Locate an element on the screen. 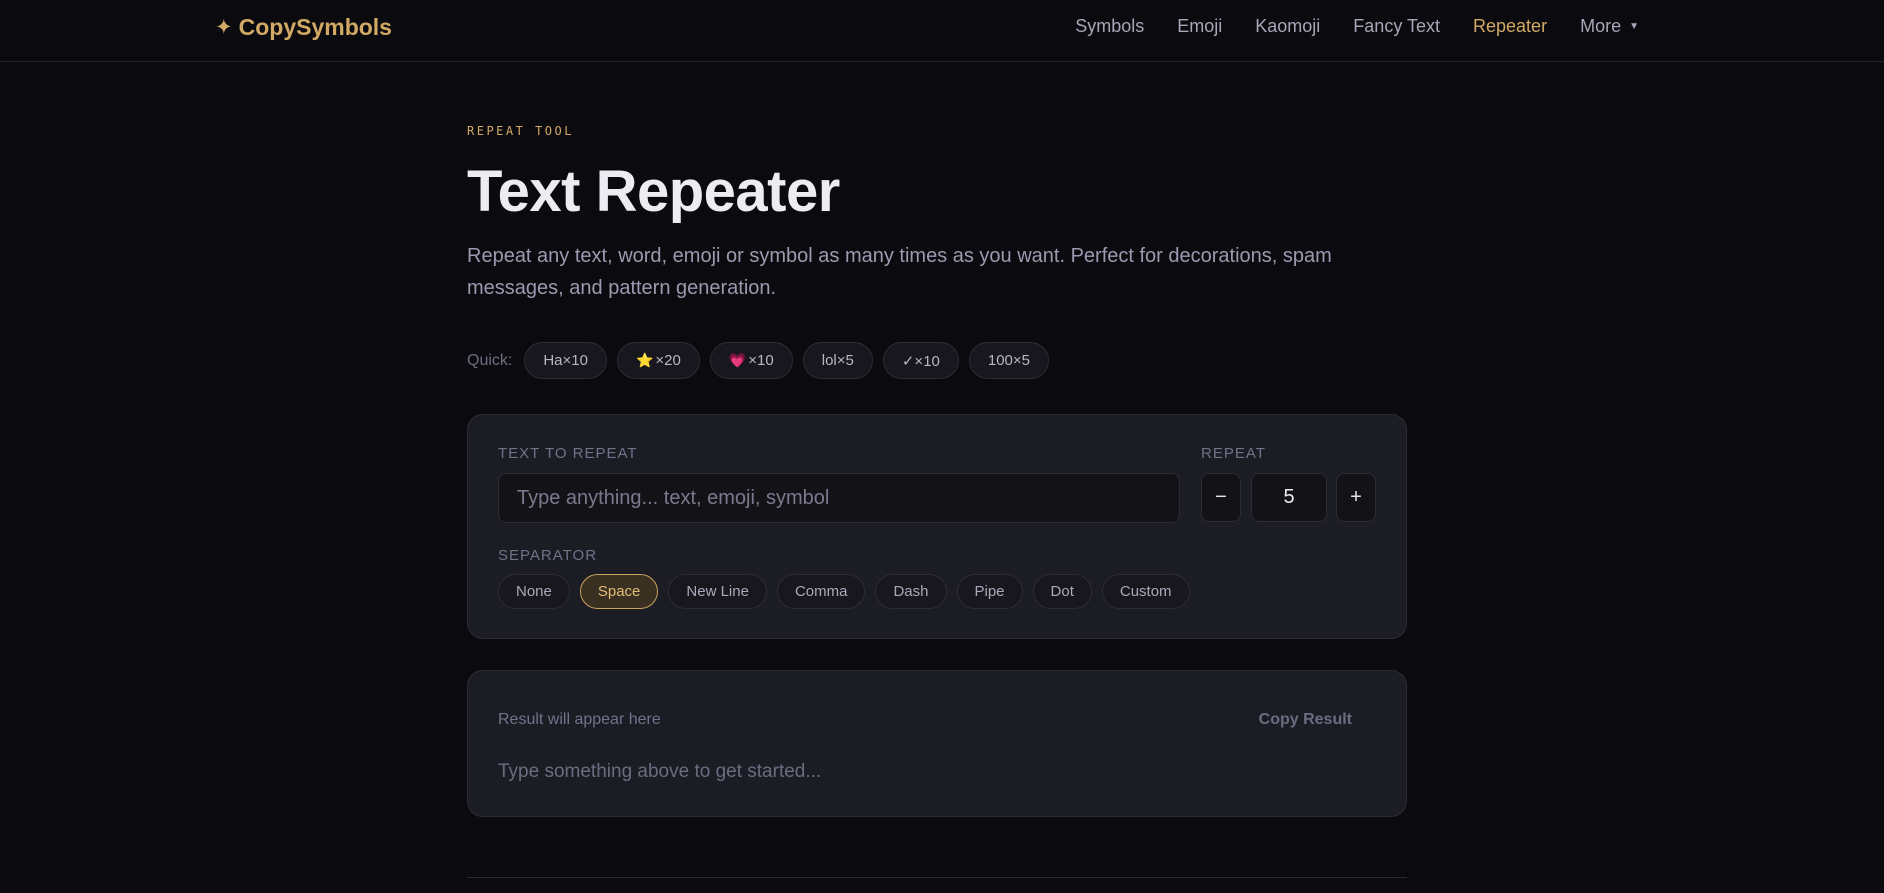 This screenshot has height=893, width=1884. brand-logo: ✦ CopySymbols is located at coordinates (303, 27).